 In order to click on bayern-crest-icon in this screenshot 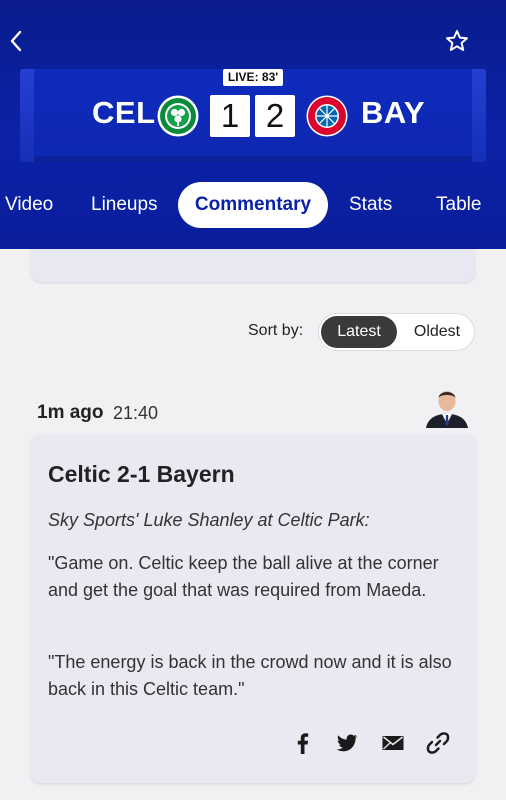, I will do `click(327, 116)`.